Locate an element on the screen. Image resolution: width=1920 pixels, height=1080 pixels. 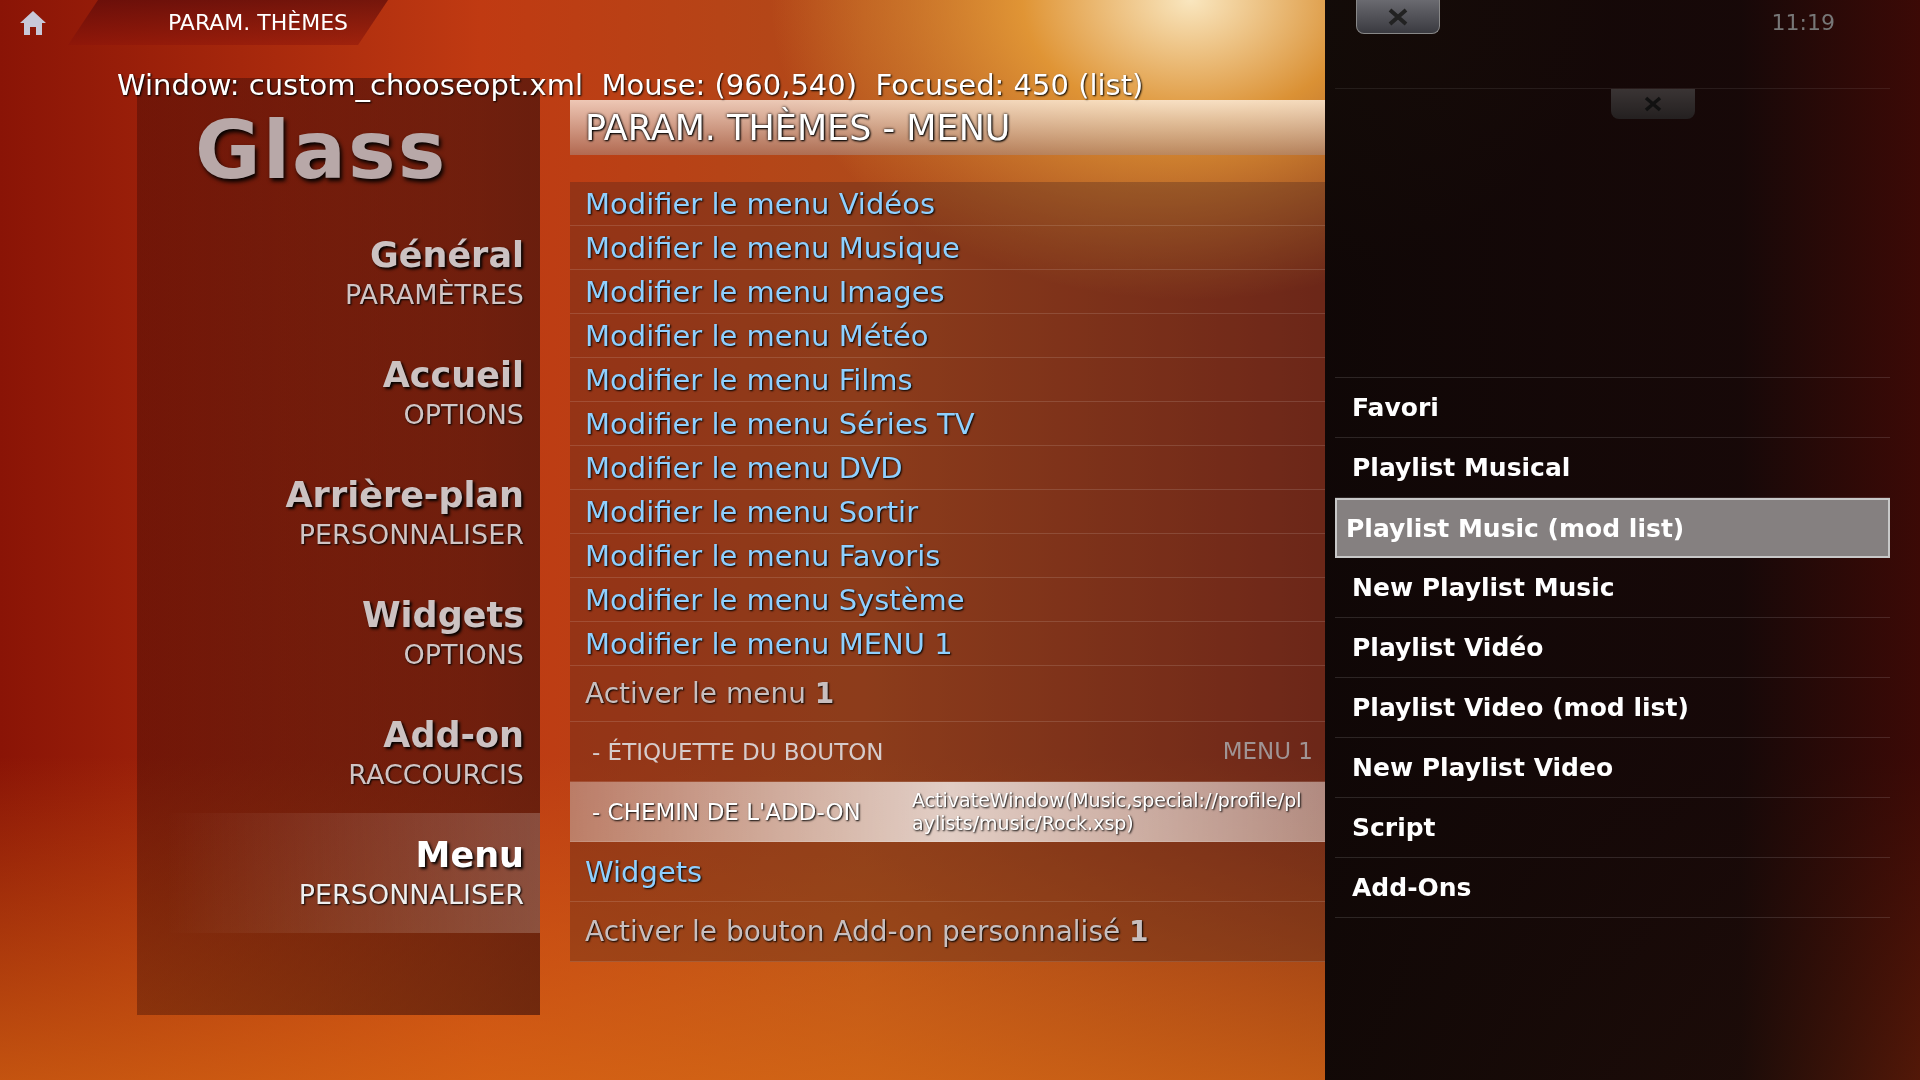
menu-setting-link: Modifier le menu Vidéos is located at coordinates (947, 204).